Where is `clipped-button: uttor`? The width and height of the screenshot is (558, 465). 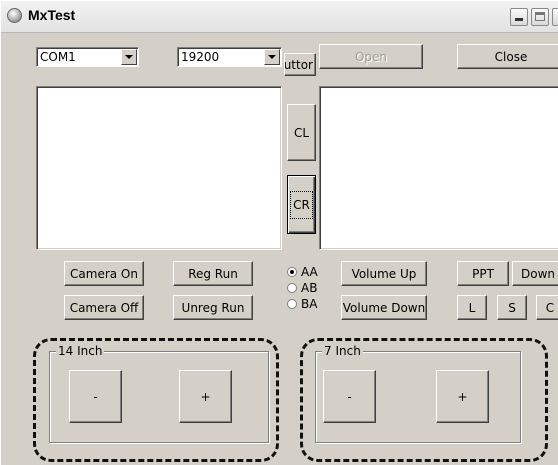
clipped-button: uttor is located at coordinates (300, 64).